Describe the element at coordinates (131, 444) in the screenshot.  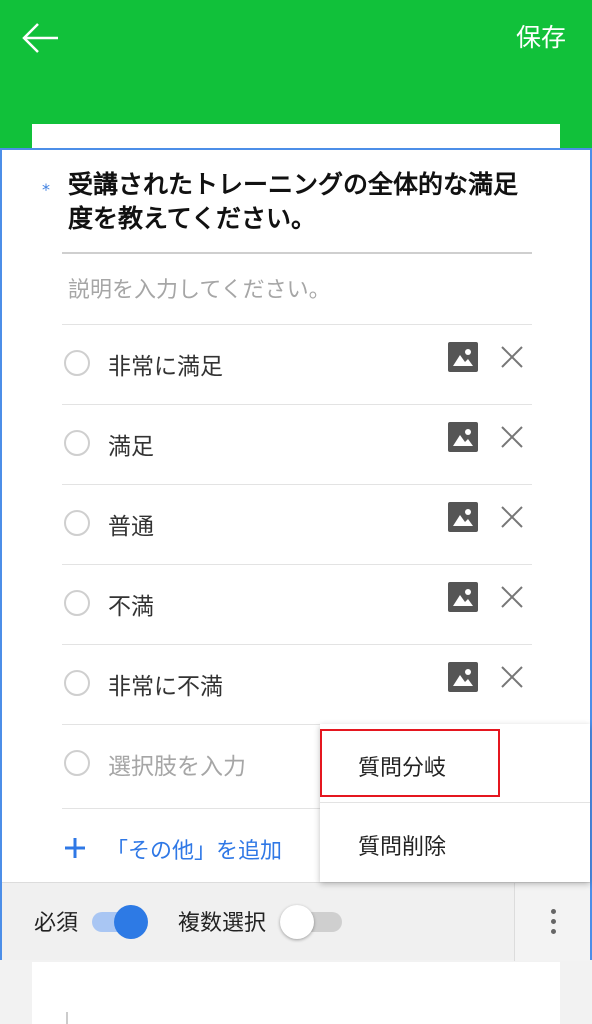
I see `option-label: 満足` at that location.